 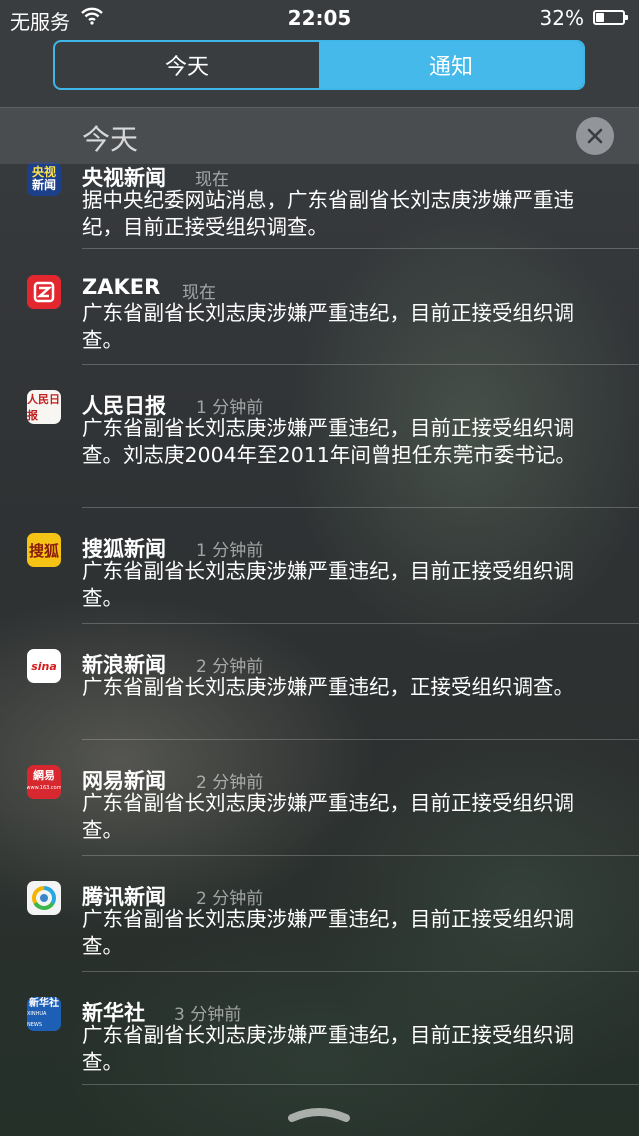 What do you see at coordinates (43, 185) in the screenshot?
I see `icon-label: 新闻` at bounding box center [43, 185].